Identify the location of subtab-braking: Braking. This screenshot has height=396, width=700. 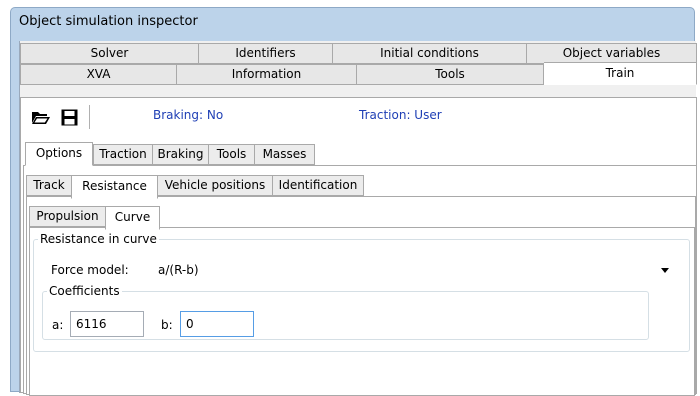
(180, 154).